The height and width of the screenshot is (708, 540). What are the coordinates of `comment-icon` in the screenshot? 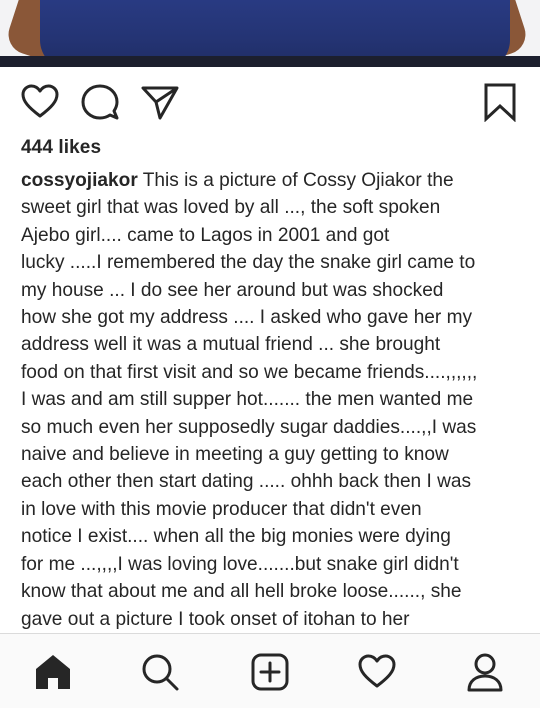 It's located at (100, 102).